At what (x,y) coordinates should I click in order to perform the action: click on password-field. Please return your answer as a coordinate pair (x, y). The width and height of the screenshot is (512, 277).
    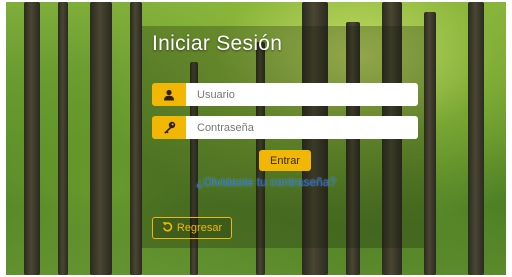
    Looking at the image, I should click on (285, 127).